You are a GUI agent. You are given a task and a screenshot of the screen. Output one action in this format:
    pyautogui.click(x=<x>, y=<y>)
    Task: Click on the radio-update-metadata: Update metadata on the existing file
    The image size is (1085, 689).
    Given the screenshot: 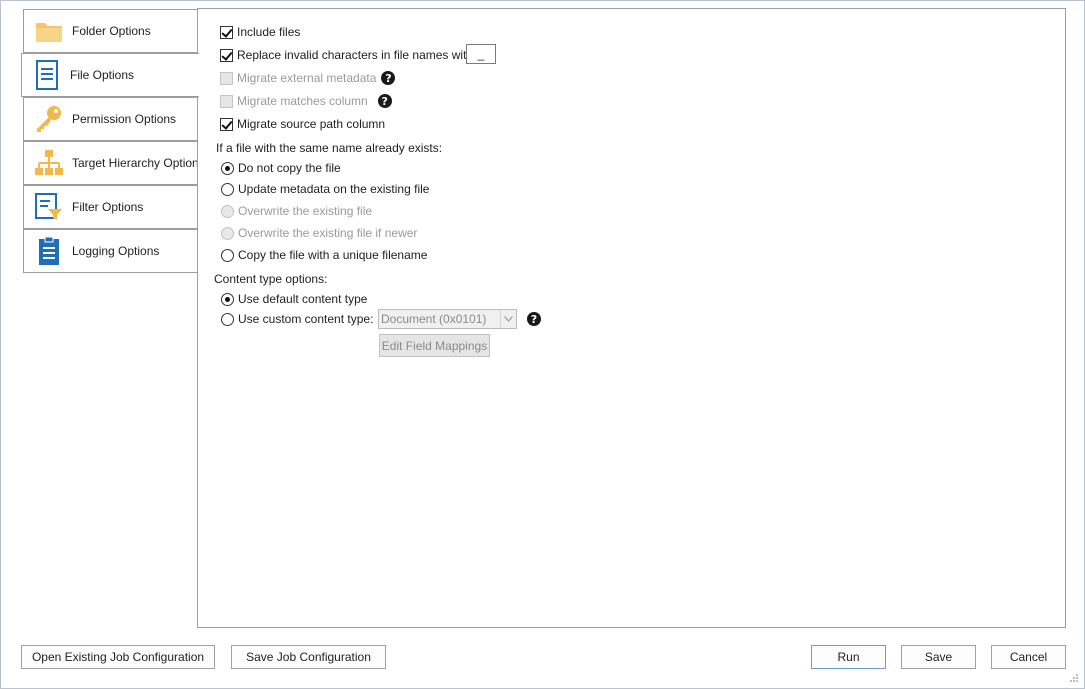 What is the action you would take?
    pyautogui.click(x=325, y=189)
    